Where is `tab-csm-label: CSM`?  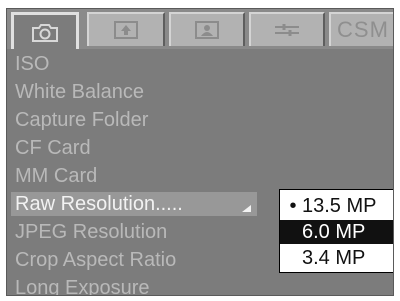
tab-csm-label: CSM is located at coordinates (363, 29).